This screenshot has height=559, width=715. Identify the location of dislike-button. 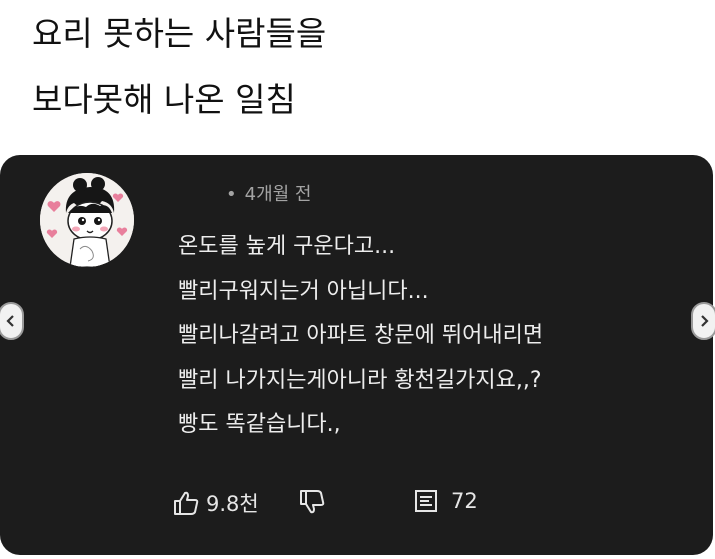
(312, 502).